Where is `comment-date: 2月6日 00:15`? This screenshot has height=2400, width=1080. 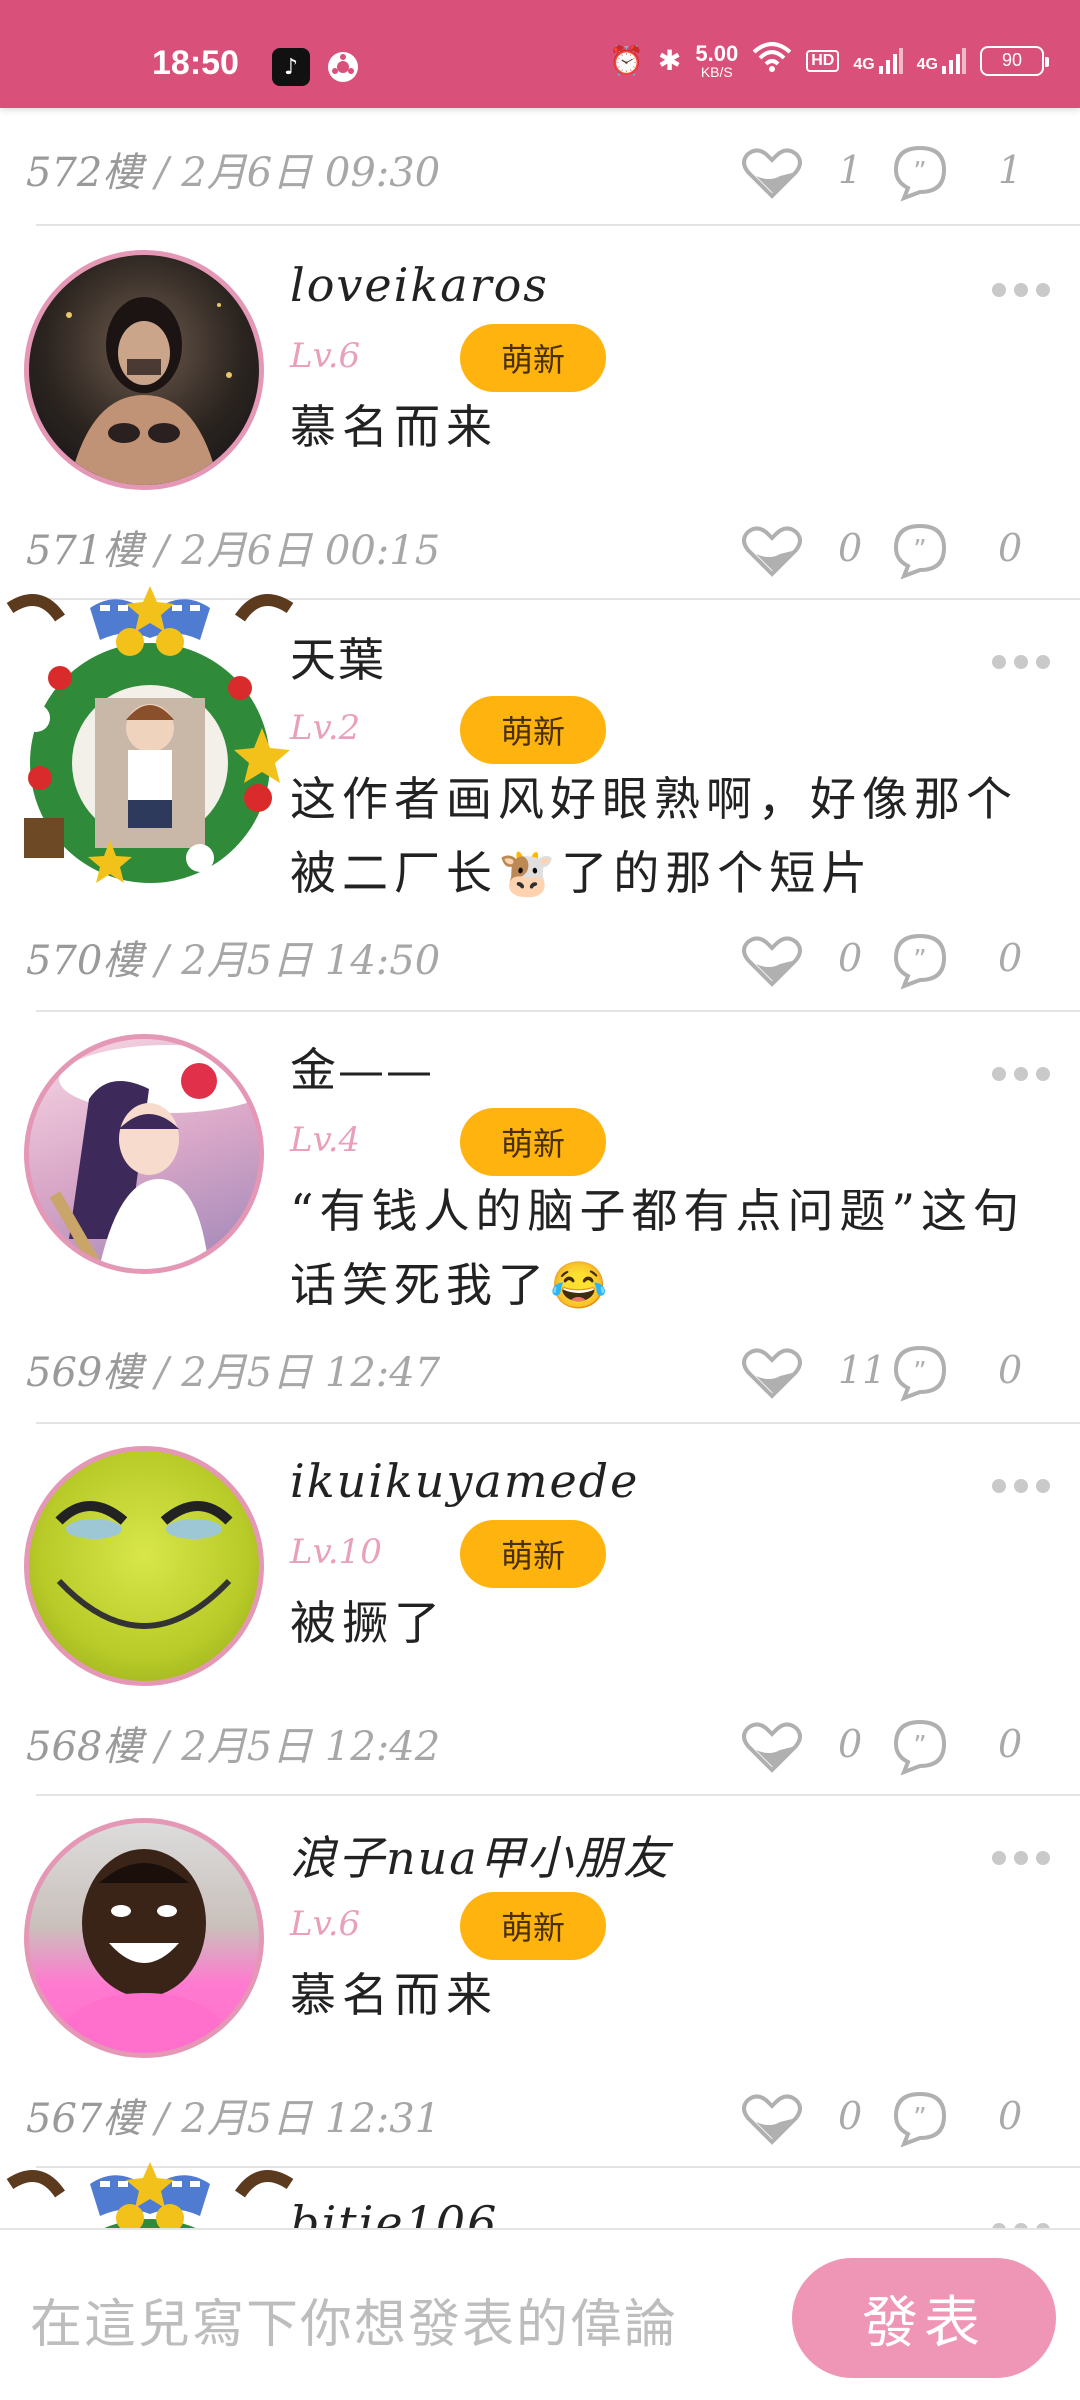
comment-date: 2月6日 00:15 is located at coordinates (311, 551).